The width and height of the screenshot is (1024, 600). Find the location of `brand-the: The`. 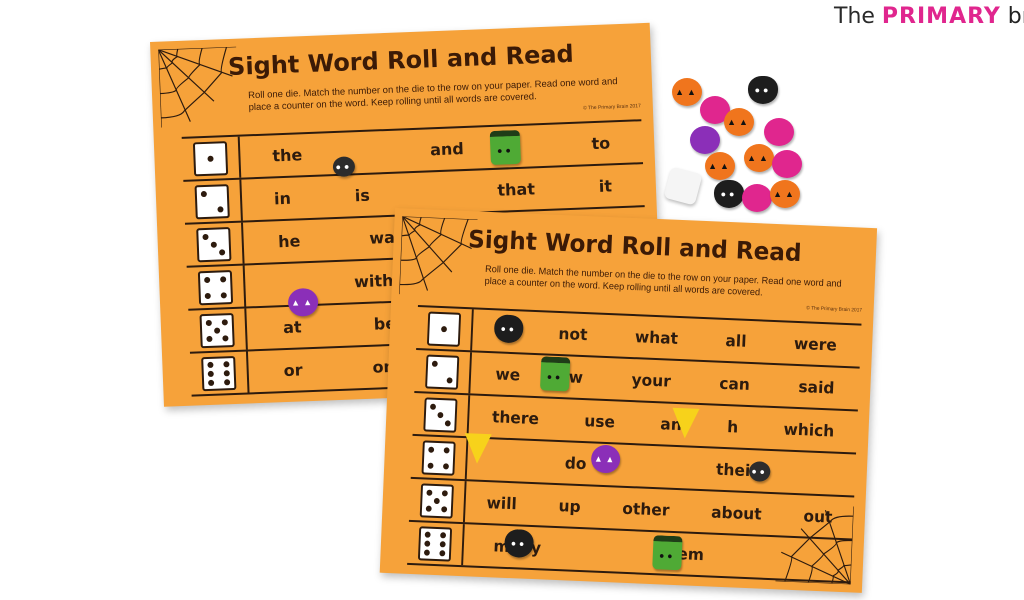

brand-the: The is located at coordinates (854, 16).